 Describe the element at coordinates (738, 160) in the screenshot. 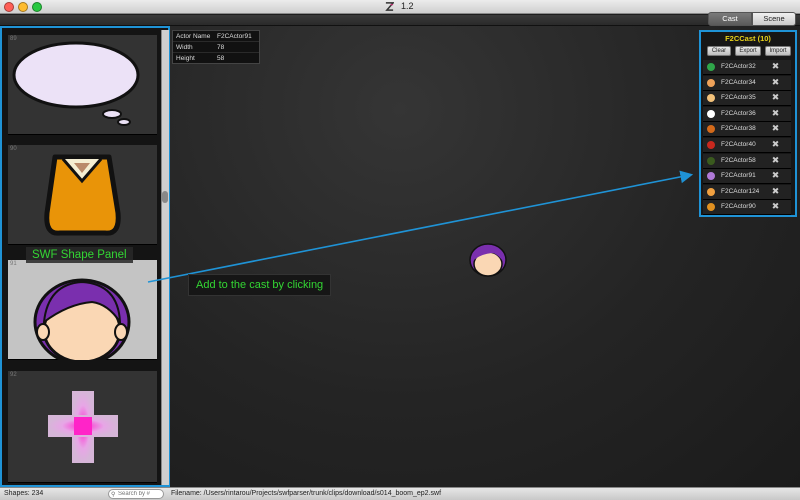

I see `cast-item-label: F2CActor58` at that location.